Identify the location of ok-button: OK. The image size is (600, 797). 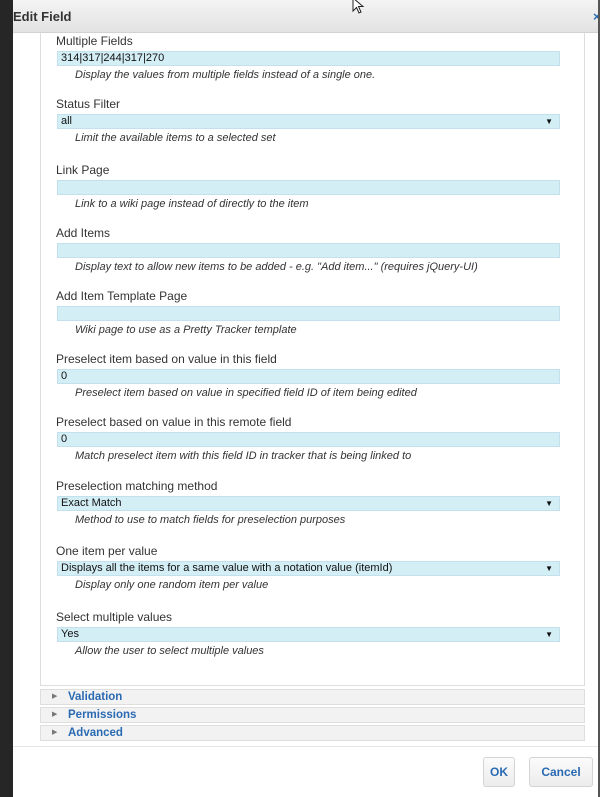
(499, 772).